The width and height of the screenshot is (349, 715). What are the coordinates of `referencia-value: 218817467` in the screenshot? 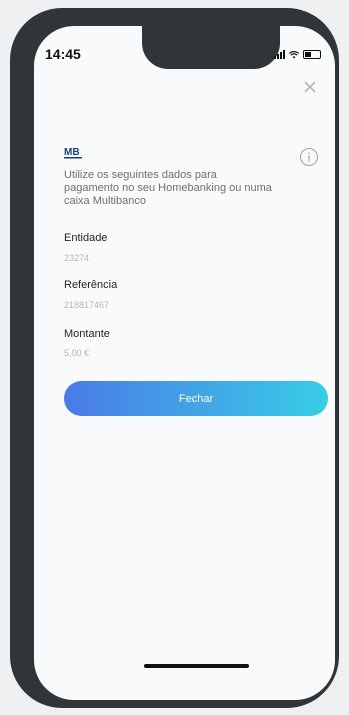 It's located at (87, 305).